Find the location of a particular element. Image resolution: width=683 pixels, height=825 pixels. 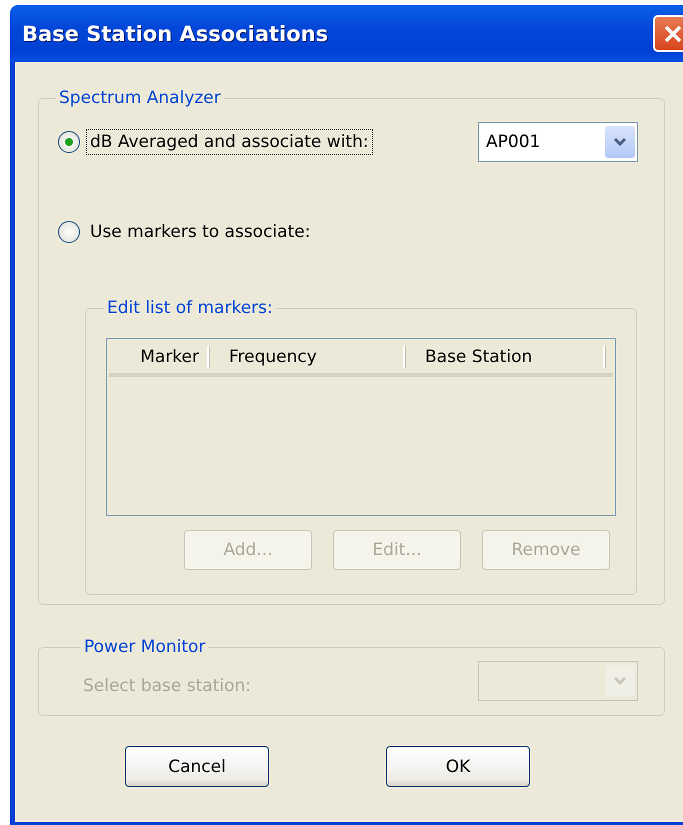

group-label: Spectrum Analyzer is located at coordinates (140, 98).